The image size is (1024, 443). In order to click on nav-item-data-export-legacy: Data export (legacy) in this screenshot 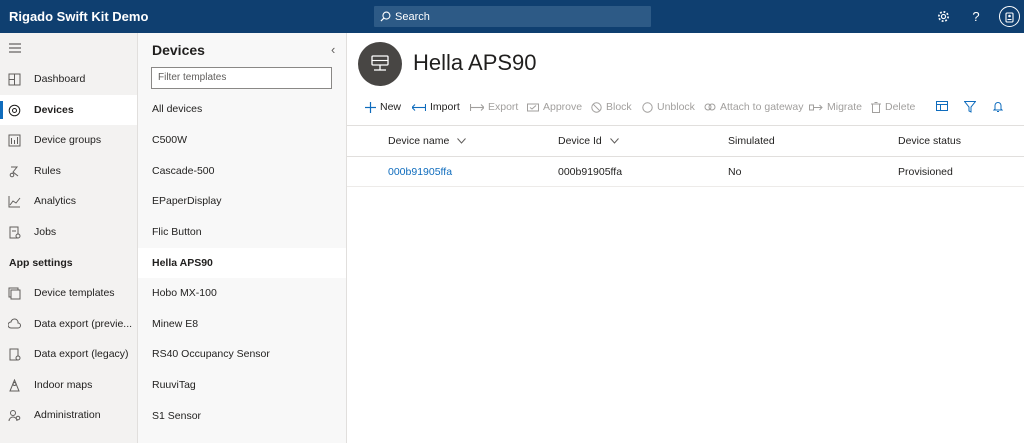, I will do `click(68, 354)`.